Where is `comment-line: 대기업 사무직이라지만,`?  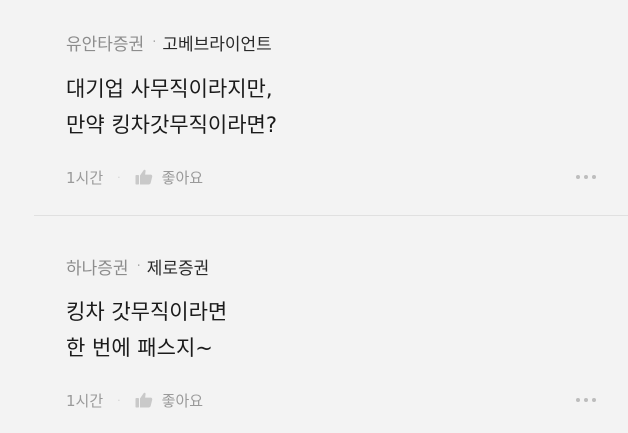
comment-line: 대기업 사무직이라지만, is located at coordinates (169, 89).